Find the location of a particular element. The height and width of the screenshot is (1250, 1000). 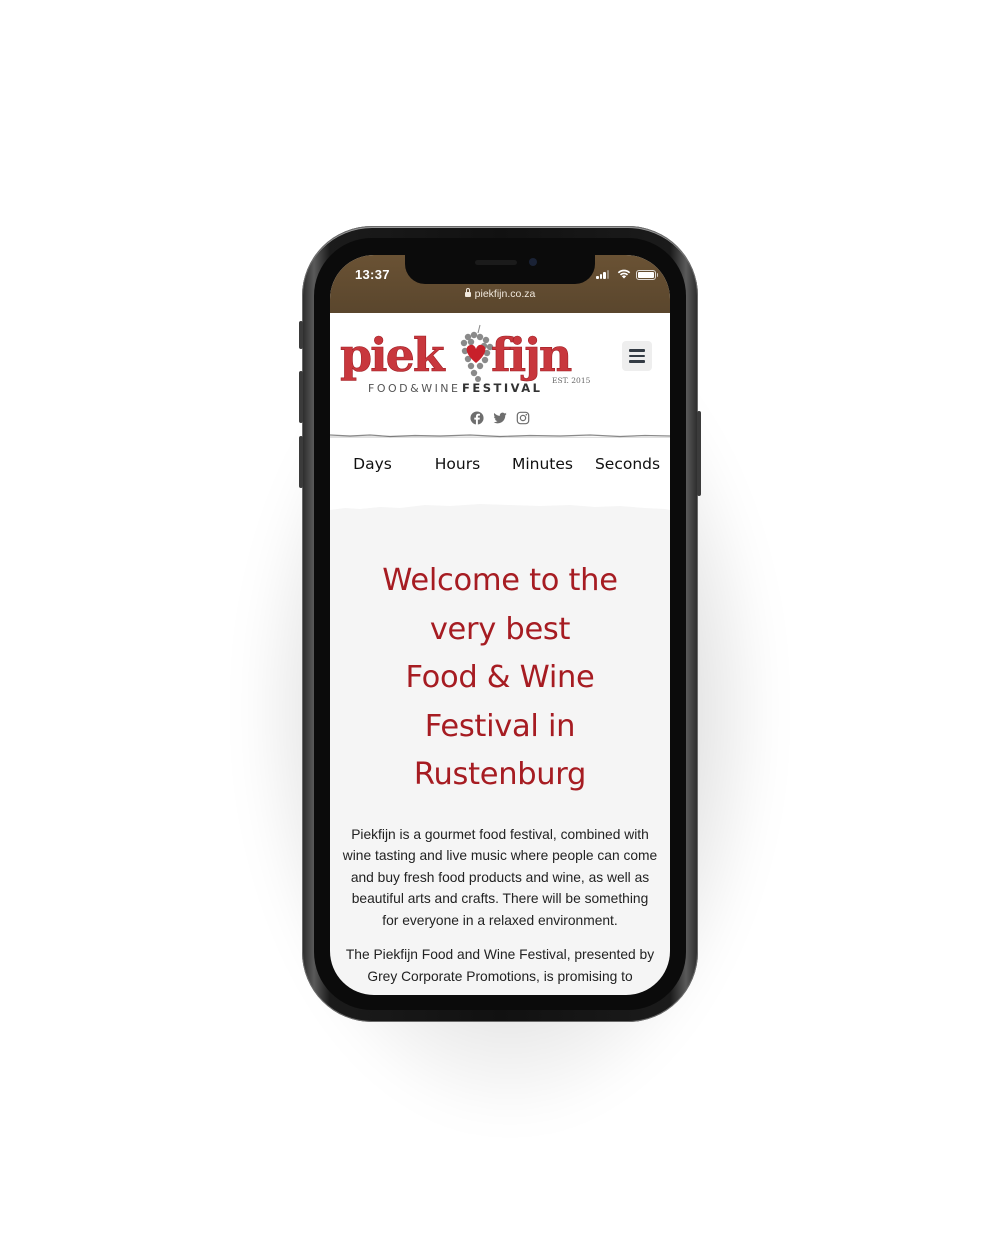

site-header: piek fijn FOOD&WINE FESTIVAL EST. 2015 is located at coordinates (500, 375).